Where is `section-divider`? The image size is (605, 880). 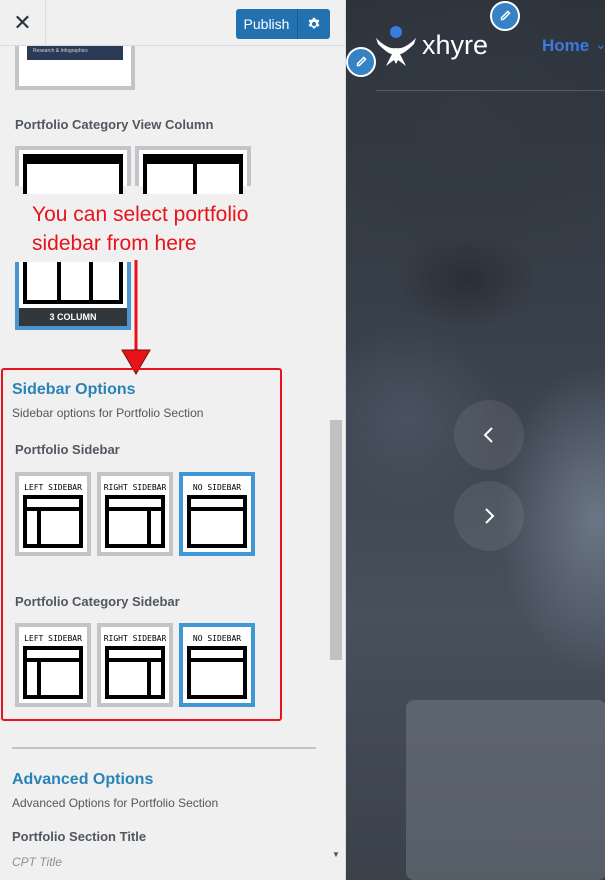 section-divider is located at coordinates (164, 748).